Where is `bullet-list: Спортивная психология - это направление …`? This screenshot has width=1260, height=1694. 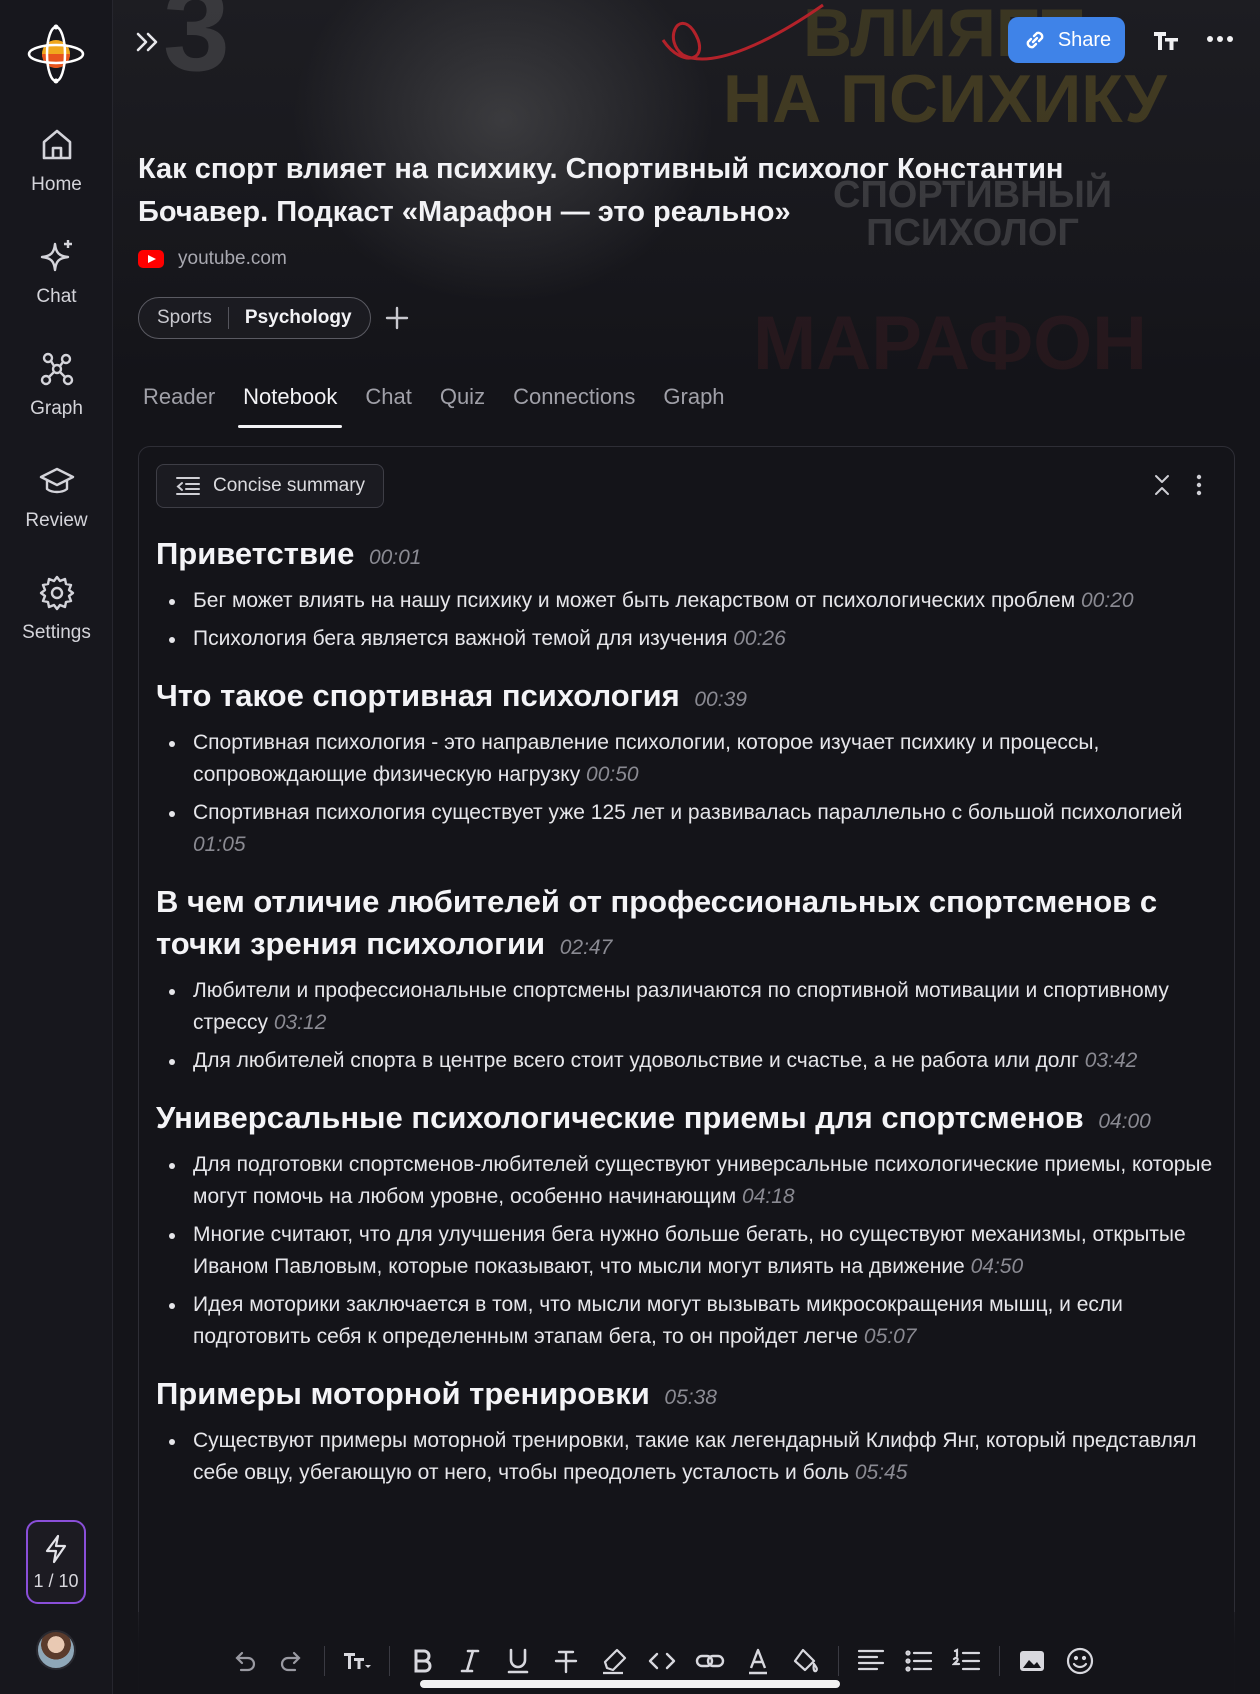
bullet-list: Спортивная психология - это направление … is located at coordinates (691, 794).